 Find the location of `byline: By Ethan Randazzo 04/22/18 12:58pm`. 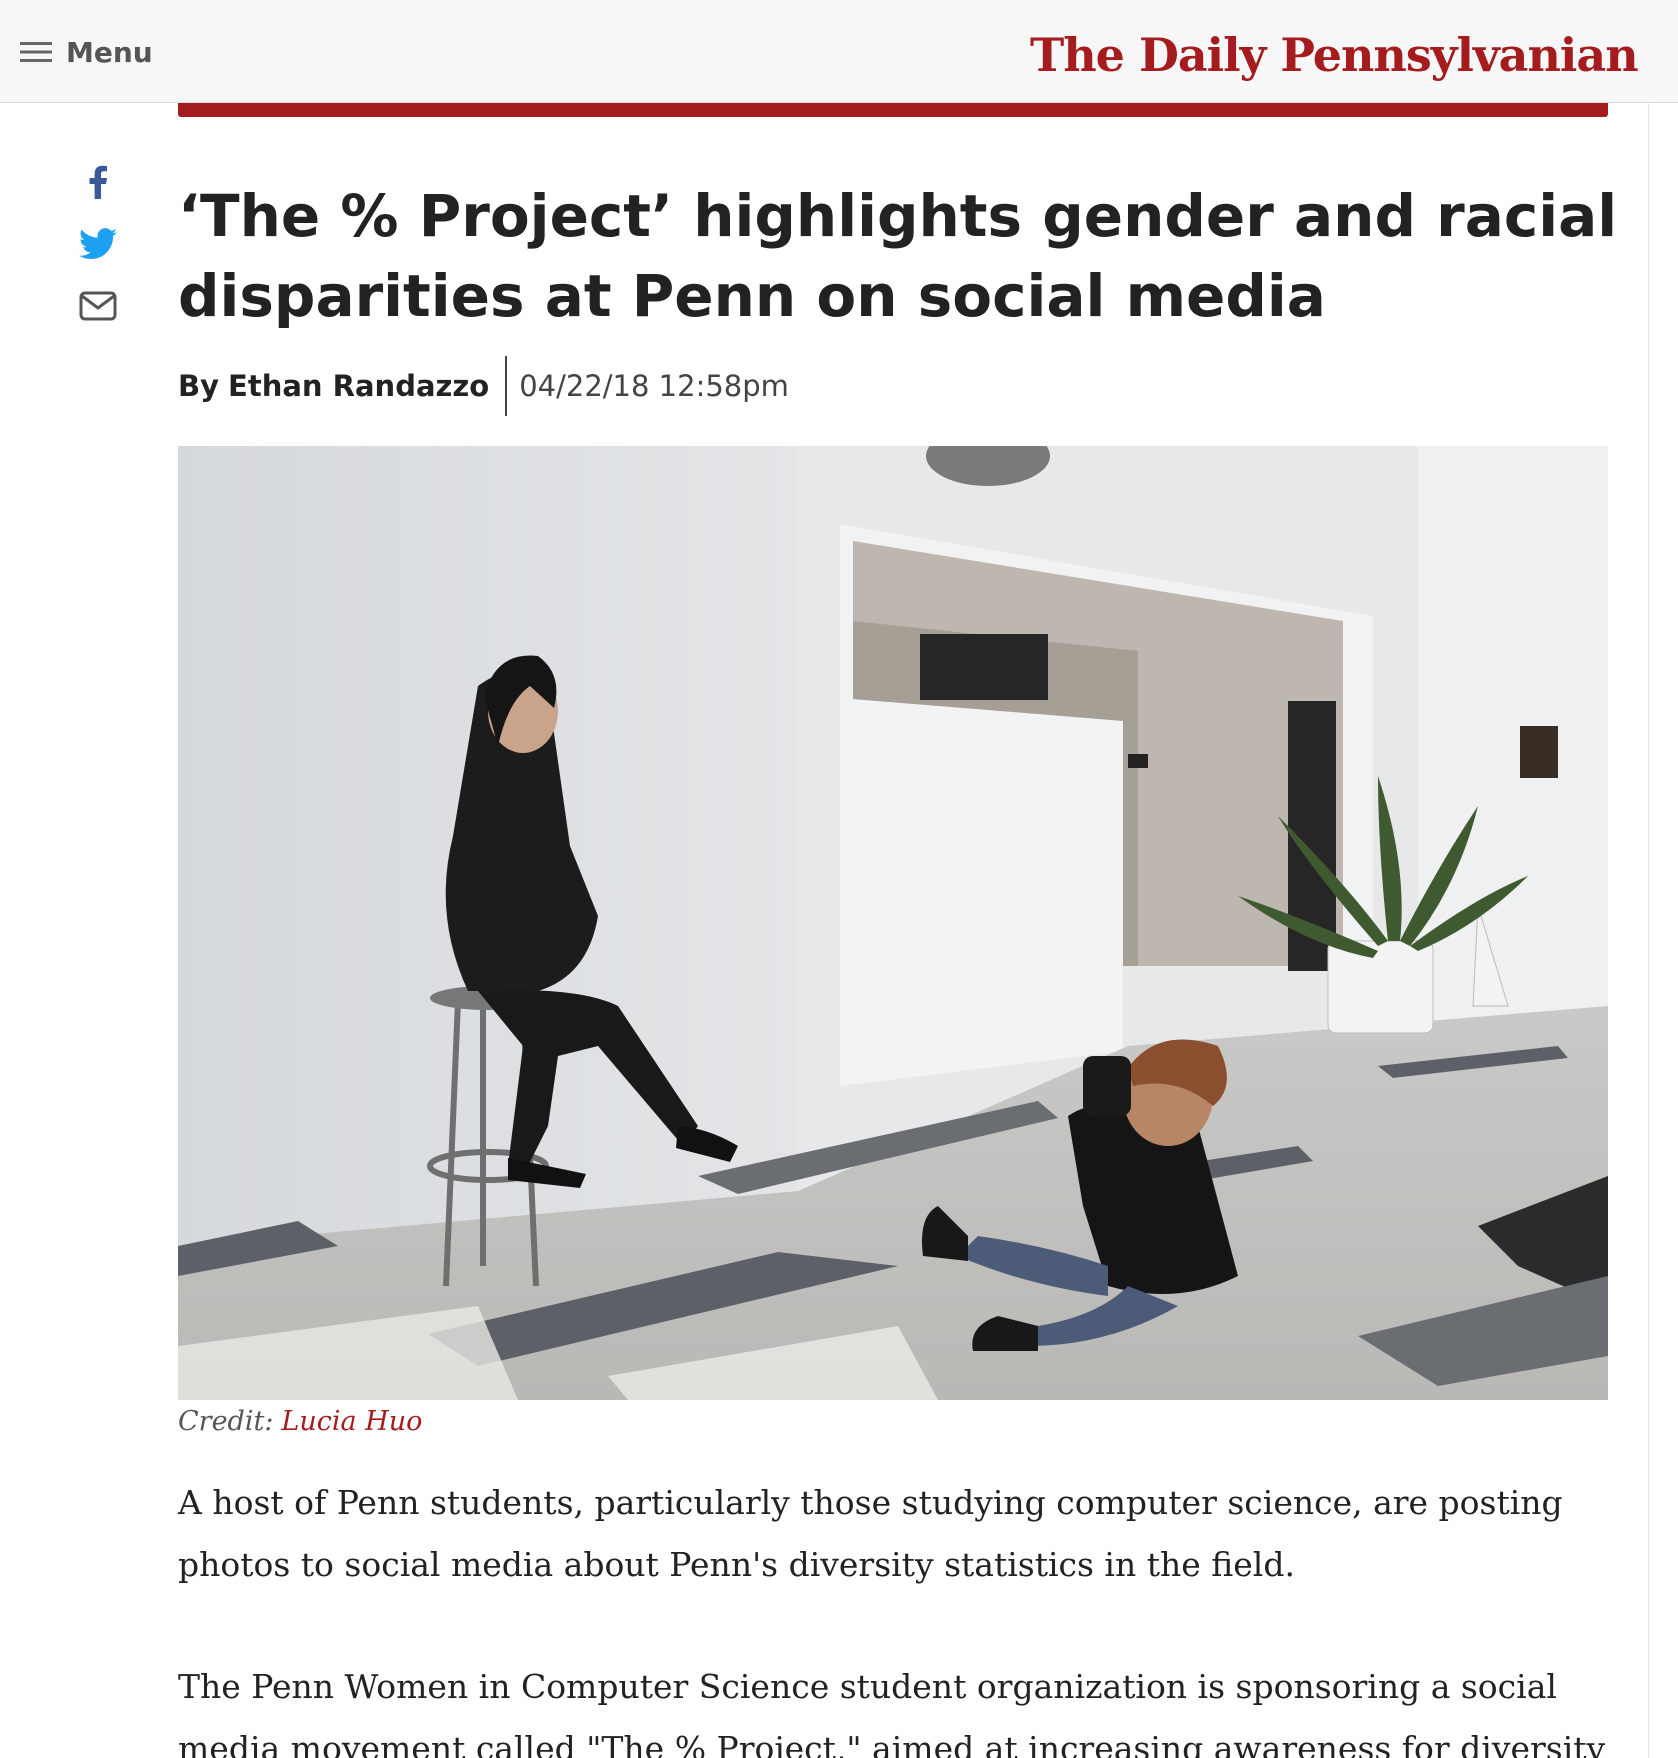

byline: By Ethan Randazzo 04/22/18 12:58pm is located at coordinates (483, 386).